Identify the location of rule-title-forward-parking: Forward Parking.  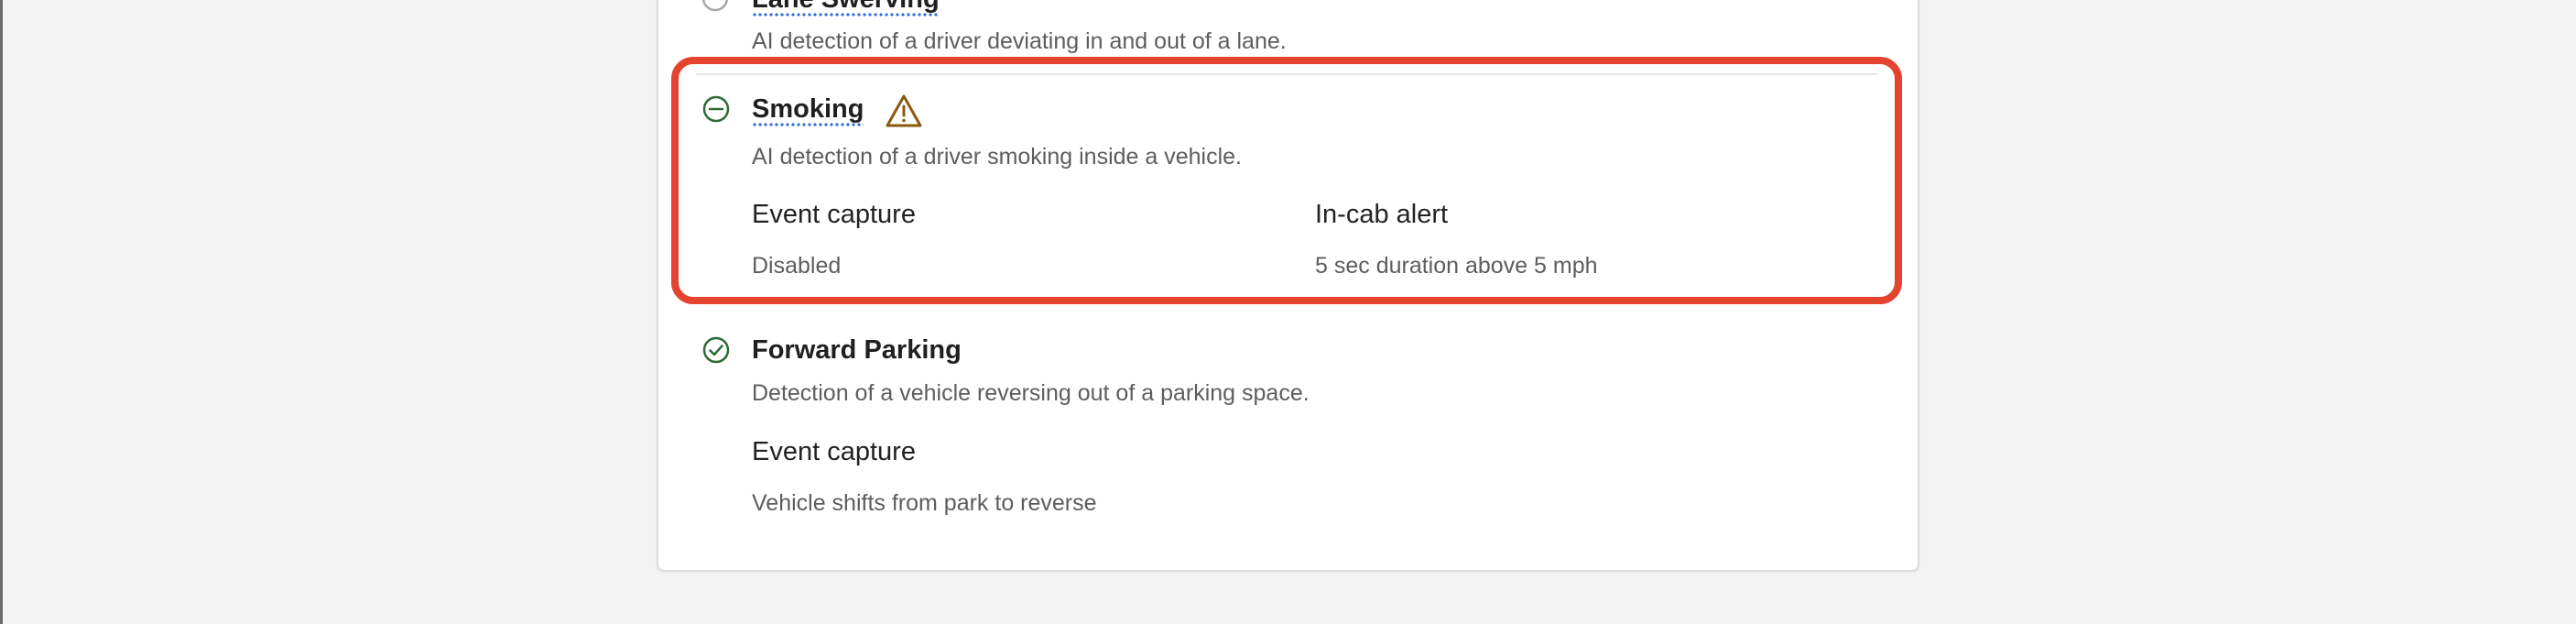
(857, 350).